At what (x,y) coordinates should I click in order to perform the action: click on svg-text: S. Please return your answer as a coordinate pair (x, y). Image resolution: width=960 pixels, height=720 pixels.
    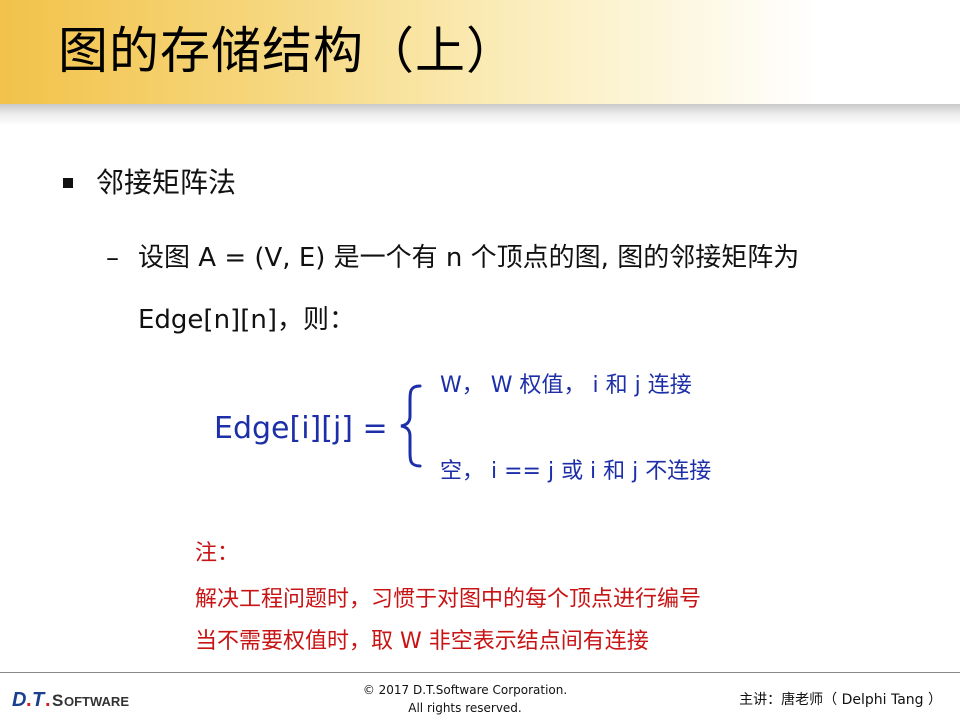
    Looking at the image, I should click on (57, 700).